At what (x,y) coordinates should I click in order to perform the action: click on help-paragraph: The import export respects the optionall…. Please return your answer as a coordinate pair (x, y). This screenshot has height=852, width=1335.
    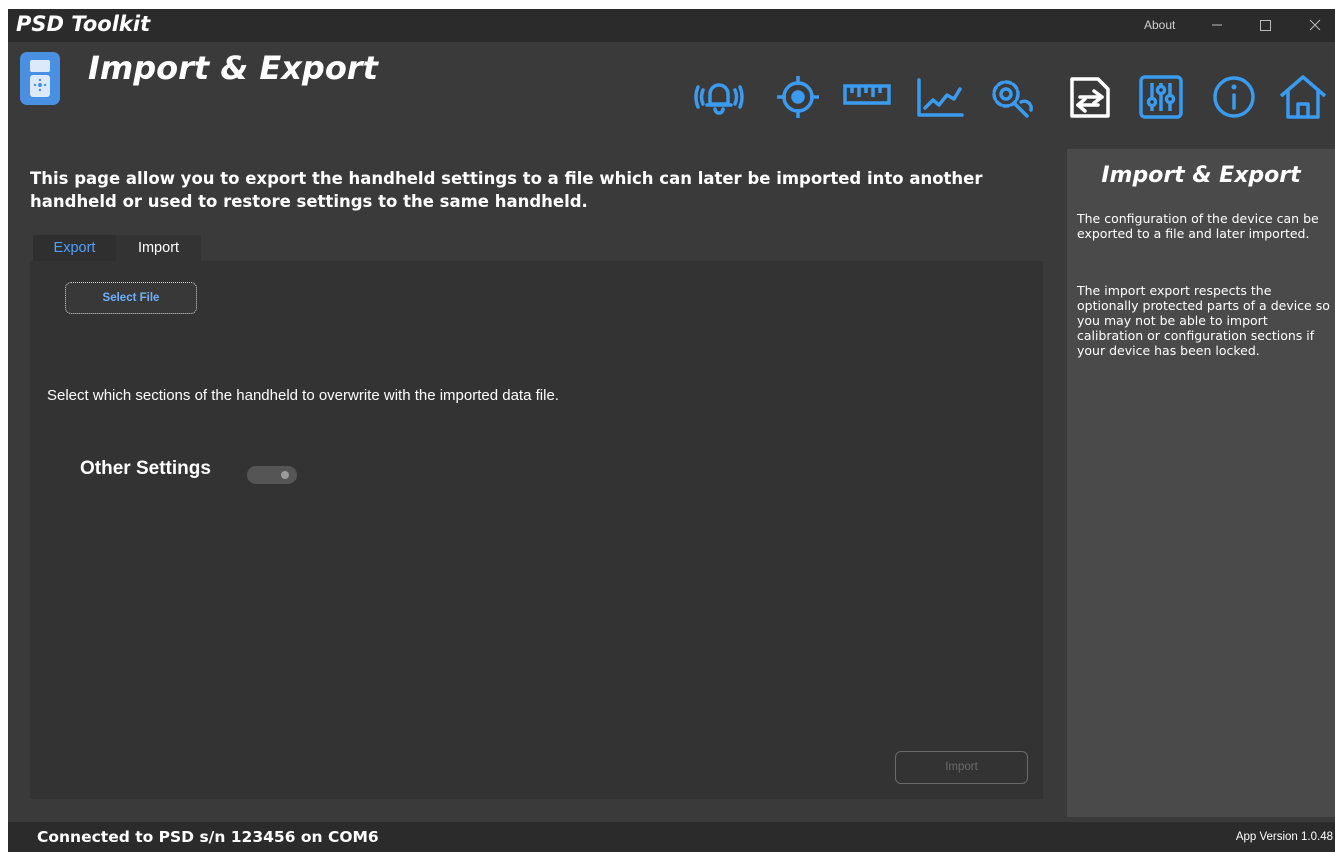
    Looking at the image, I should click on (1203, 320).